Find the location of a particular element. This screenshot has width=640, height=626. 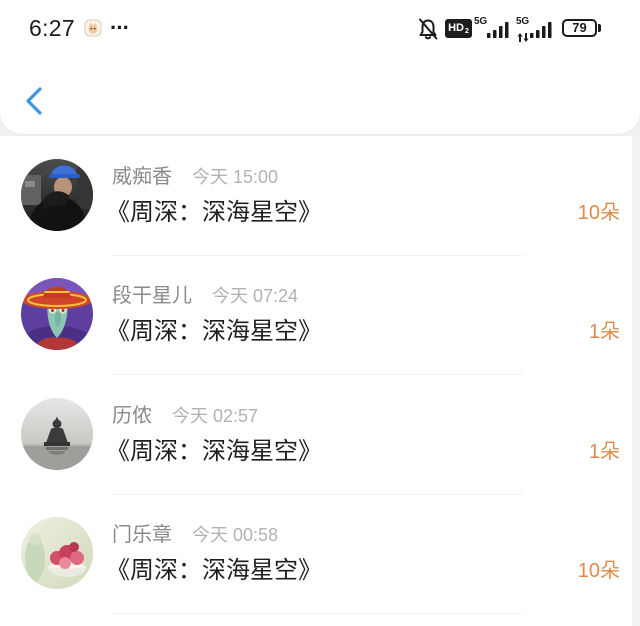

chevron-left-icon is located at coordinates (34, 101).